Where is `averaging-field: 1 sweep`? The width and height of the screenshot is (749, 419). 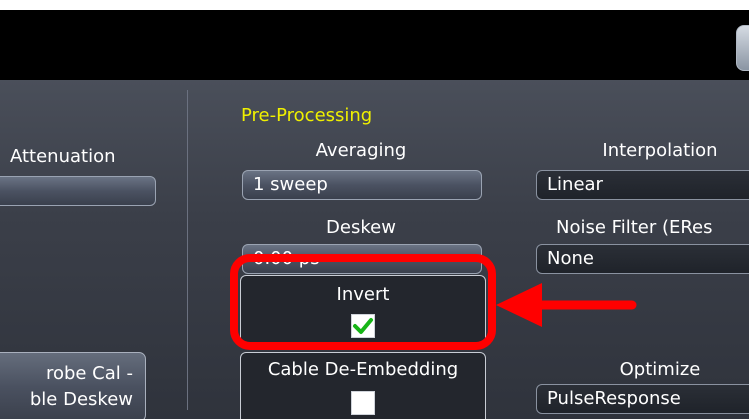 averaging-field: 1 sweep is located at coordinates (362, 185).